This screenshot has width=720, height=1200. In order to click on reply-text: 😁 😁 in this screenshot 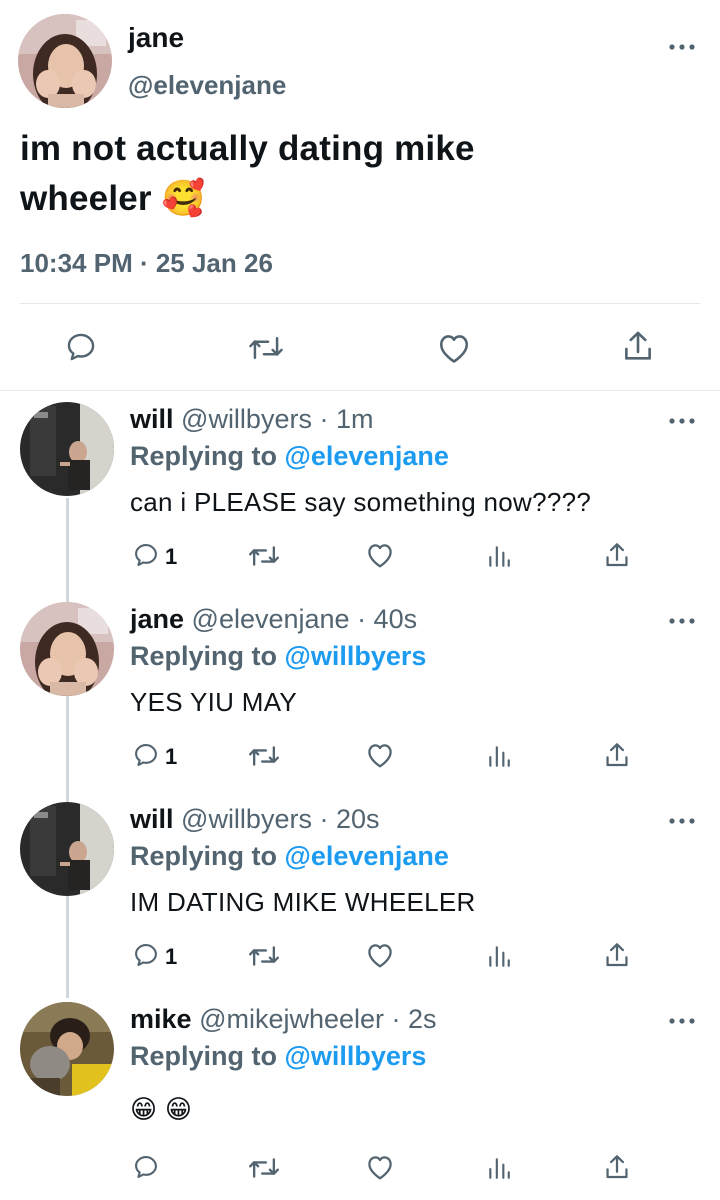, I will do `click(161, 1109)`.